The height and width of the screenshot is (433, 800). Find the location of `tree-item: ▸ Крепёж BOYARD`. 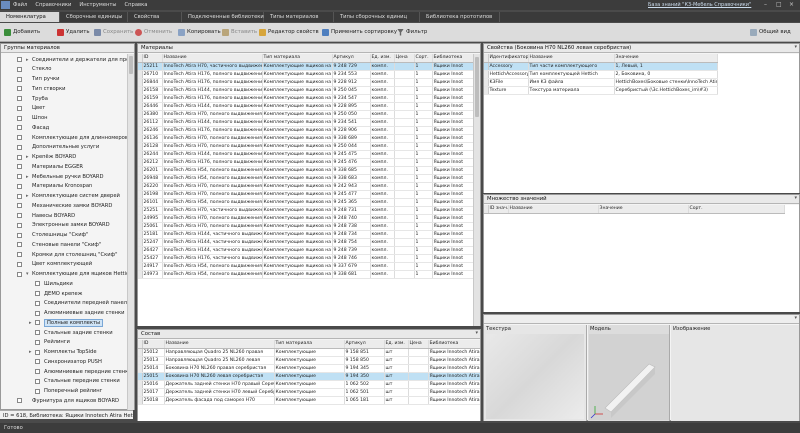

tree-item: ▸ Крепёж BOYARD is located at coordinates (46, 157).